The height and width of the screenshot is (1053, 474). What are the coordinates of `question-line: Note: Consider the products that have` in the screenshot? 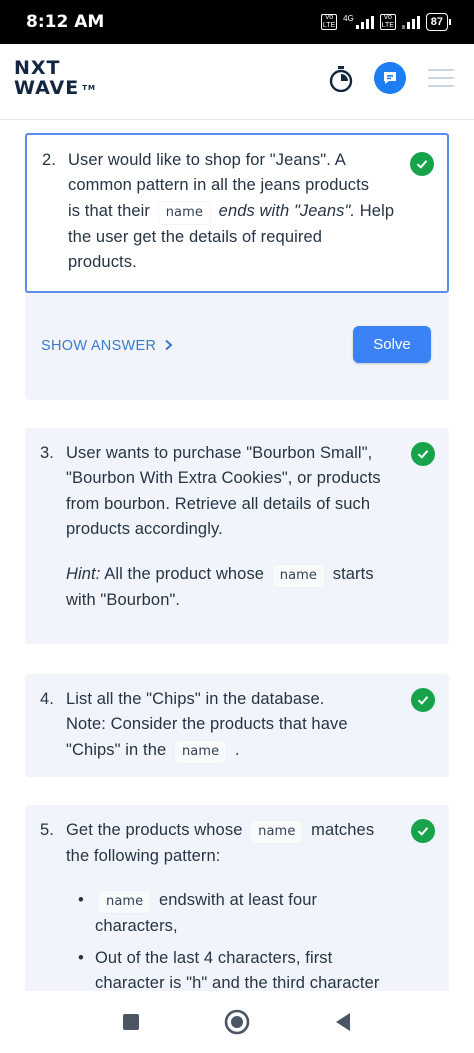 It's located at (207, 724).